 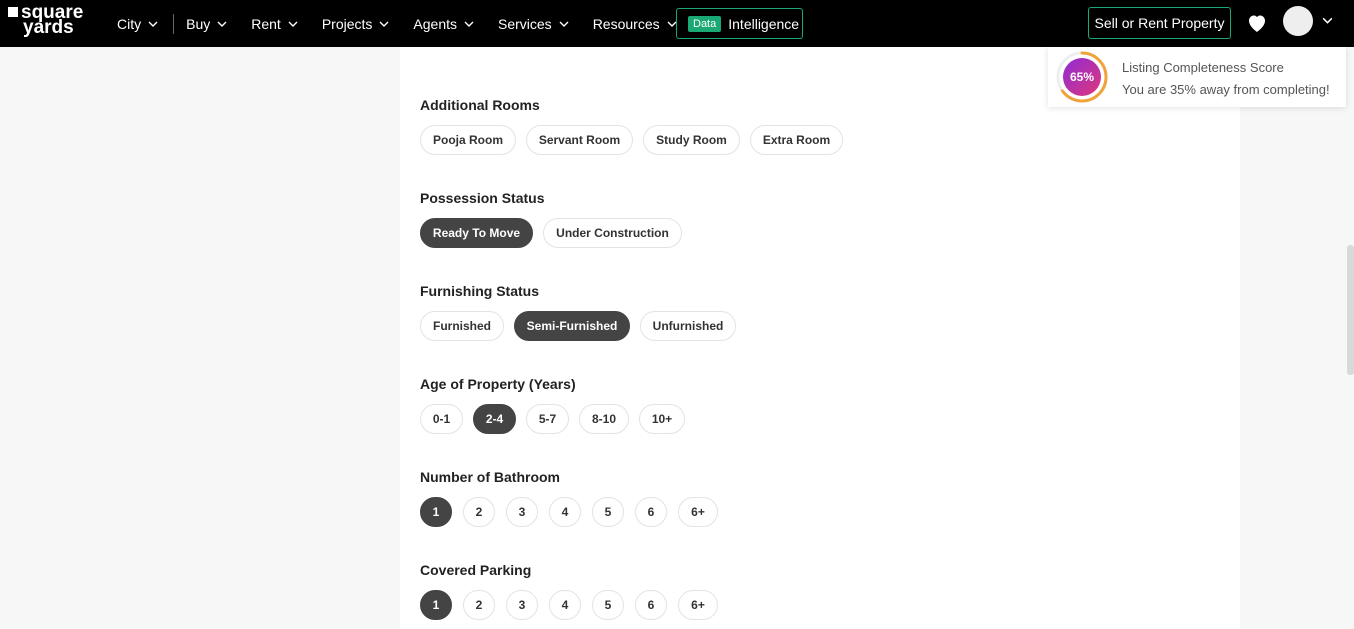 What do you see at coordinates (698, 512) in the screenshot?
I see `chip-bathroom-6-plus: 6+` at bounding box center [698, 512].